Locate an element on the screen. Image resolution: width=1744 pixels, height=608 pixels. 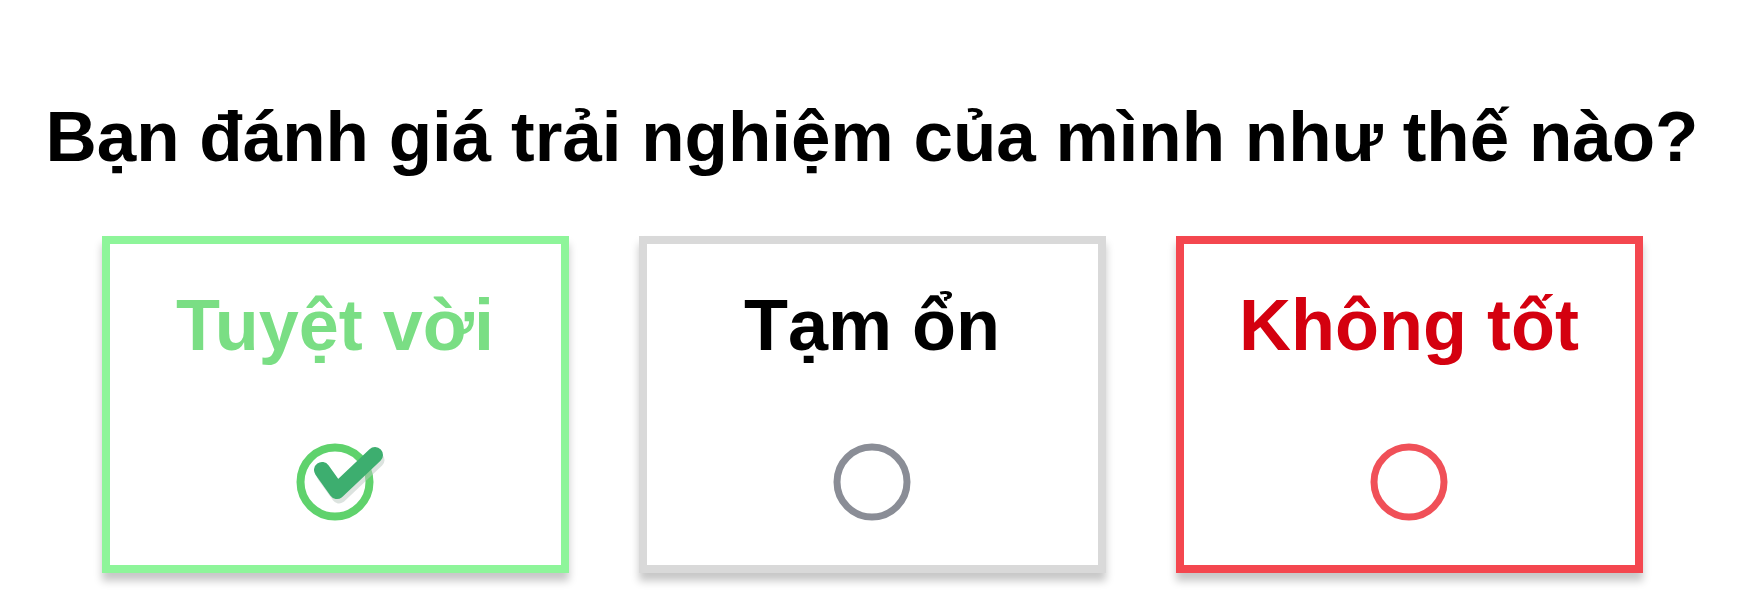
radio-checked-icon is located at coordinates (340, 482).